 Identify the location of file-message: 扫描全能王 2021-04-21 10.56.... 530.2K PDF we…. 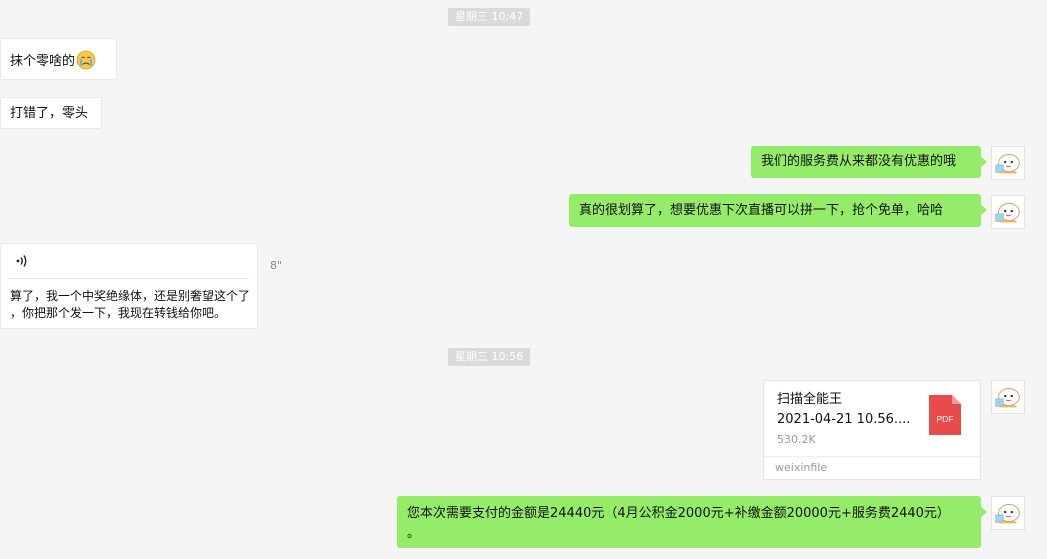
(872, 430).